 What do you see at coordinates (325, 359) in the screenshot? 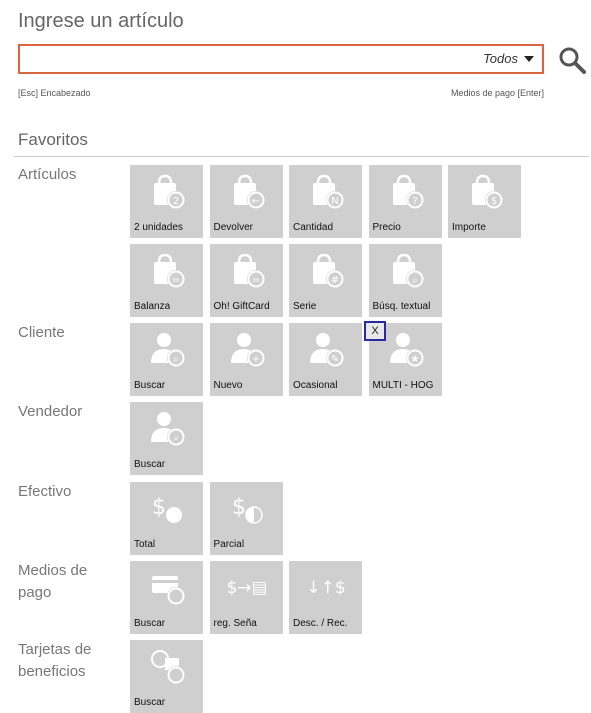
I see `tile-cliente-2: ✎ Ocasional` at bounding box center [325, 359].